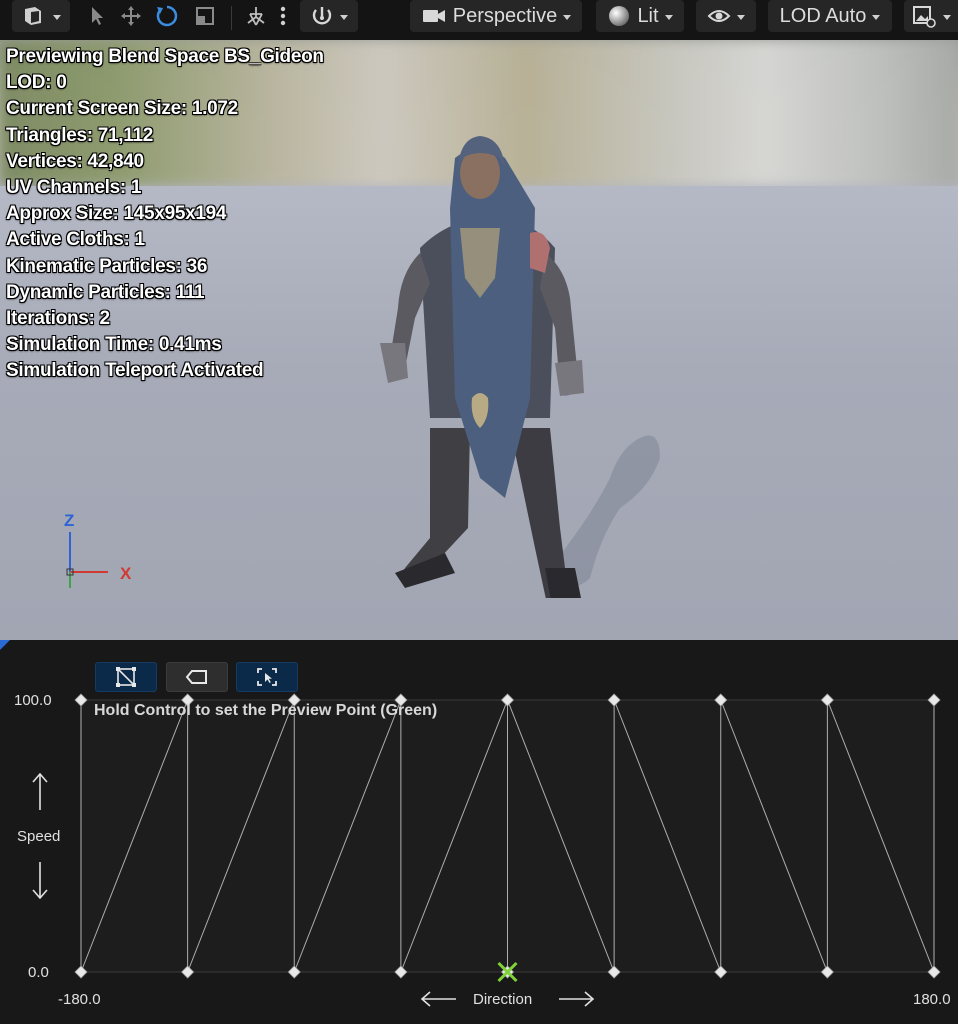 The height and width of the screenshot is (1024, 958). I want to click on rotate-mode-button, so click(167, 16).